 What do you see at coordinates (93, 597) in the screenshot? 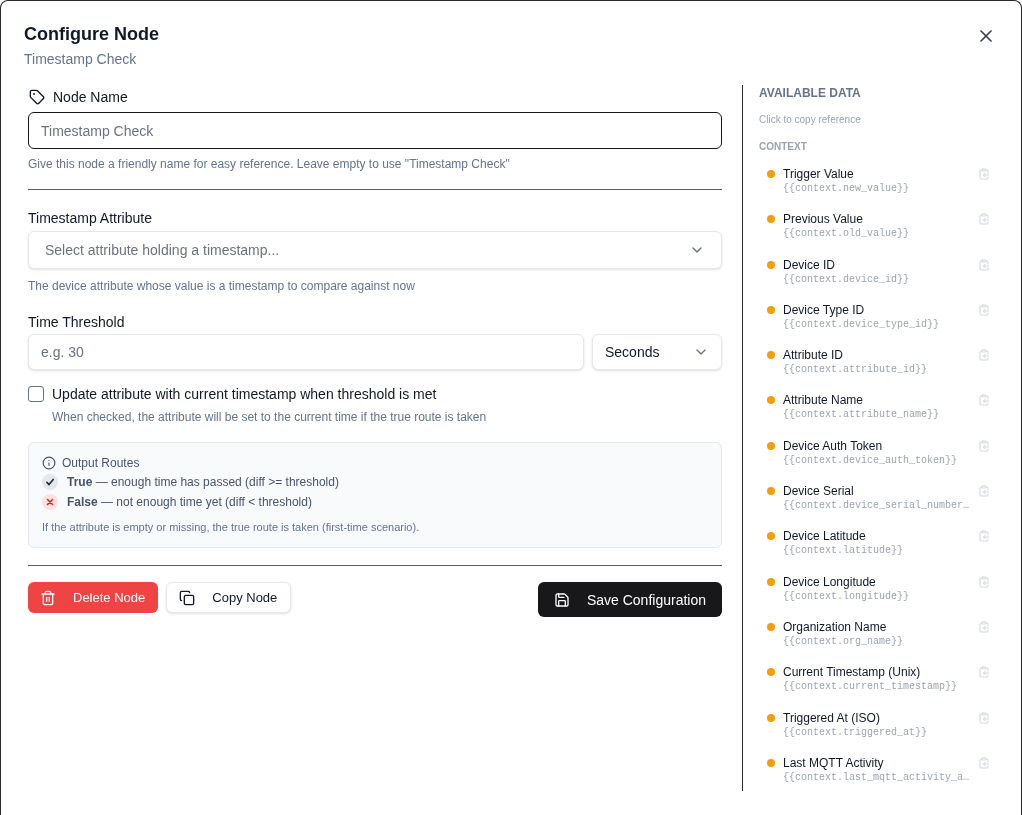
I see `delete-button: Delete Node` at bounding box center [93, 597].